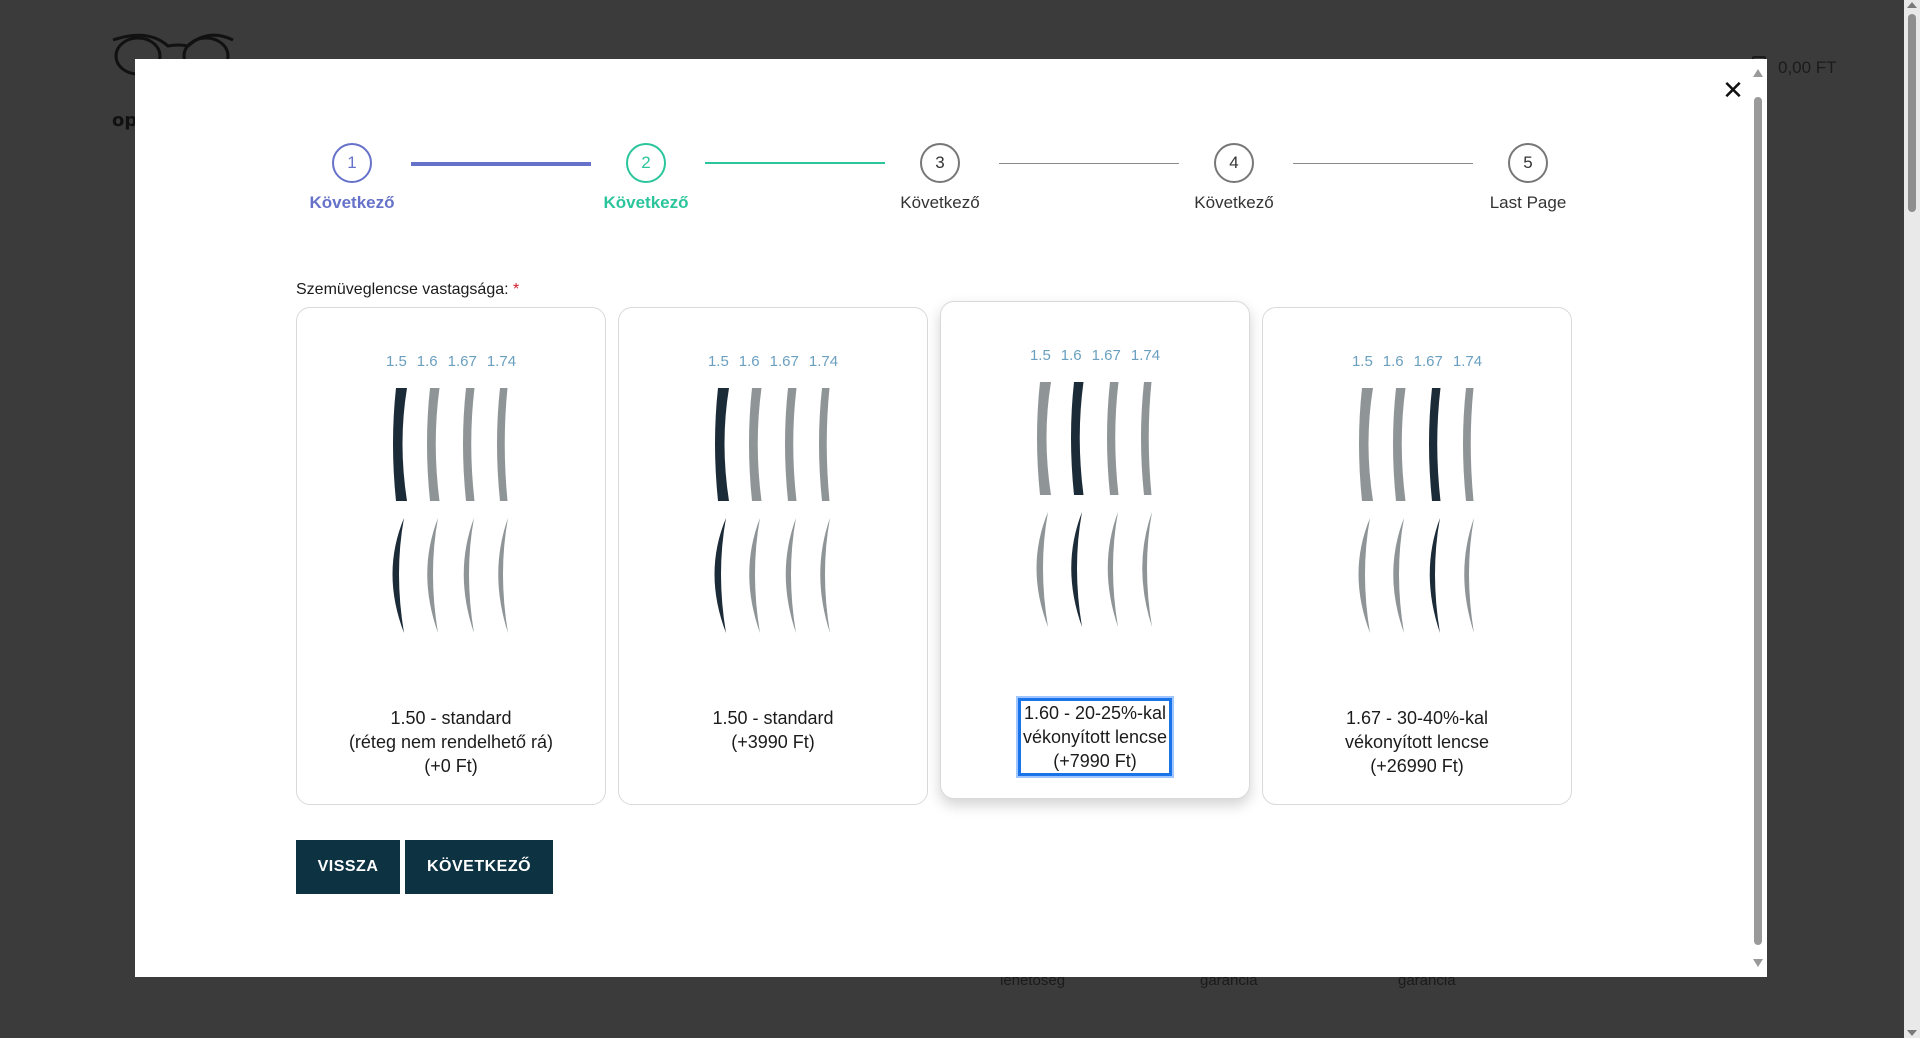 The image size is (1920, 1038). What do you see at coordinates (1528, 163) in the screenshot?
I see `step-number: 5` at bounding box center [1528, 163].